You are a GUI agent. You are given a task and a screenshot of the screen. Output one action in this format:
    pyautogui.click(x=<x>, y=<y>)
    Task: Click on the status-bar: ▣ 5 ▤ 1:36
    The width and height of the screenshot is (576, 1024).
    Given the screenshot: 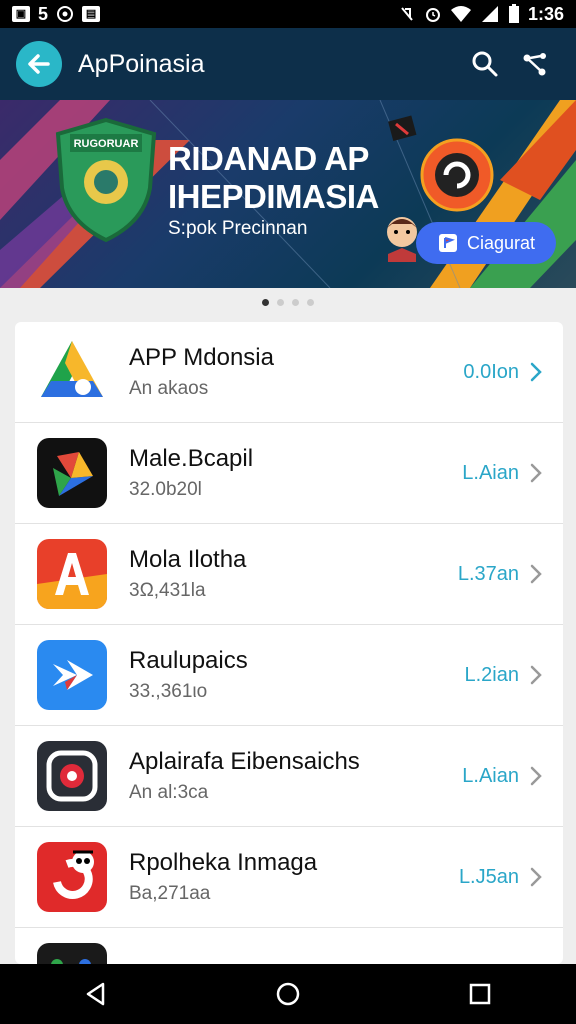 What is the action you would take?
    pyautogui.click(x=288, y=14)
    